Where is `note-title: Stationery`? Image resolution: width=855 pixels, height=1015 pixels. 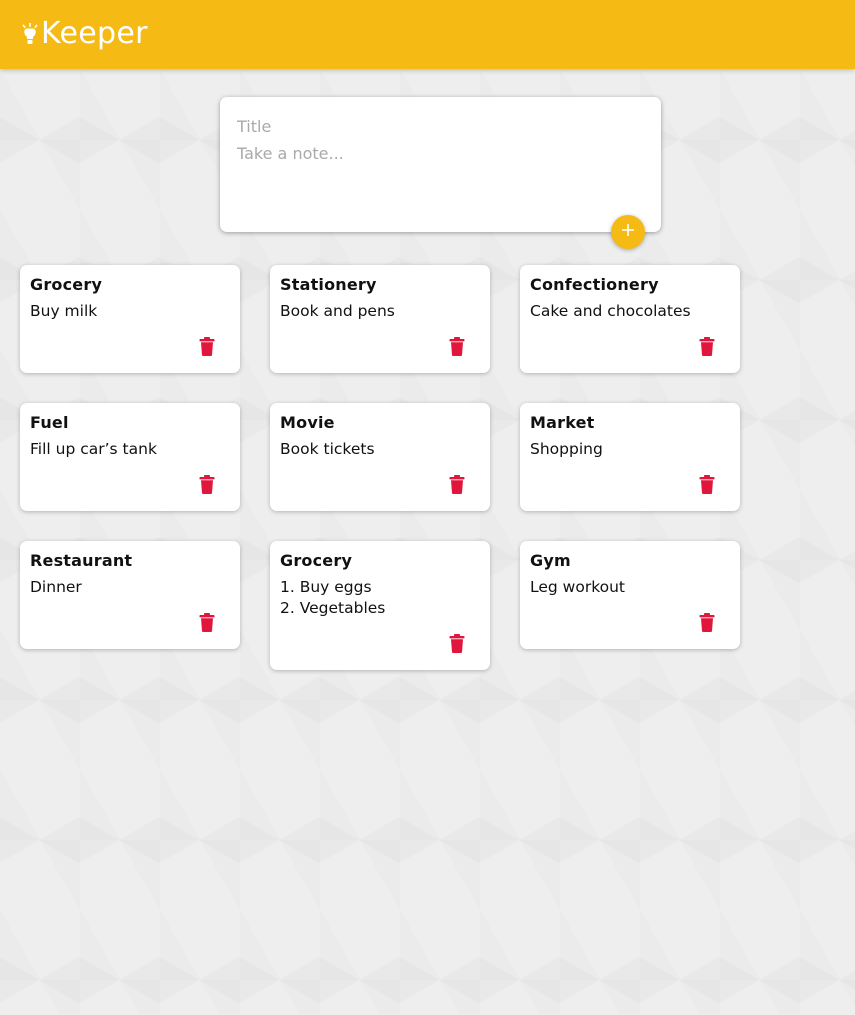 note-title: Stationery is located at coordinates (328, 284).